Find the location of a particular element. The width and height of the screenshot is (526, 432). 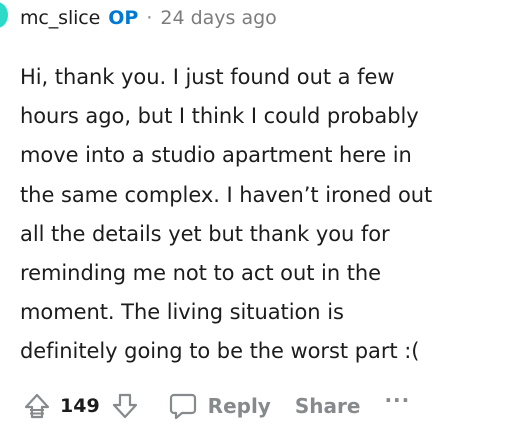

downvote-arrow-icon is located at coordinates (124, 406).